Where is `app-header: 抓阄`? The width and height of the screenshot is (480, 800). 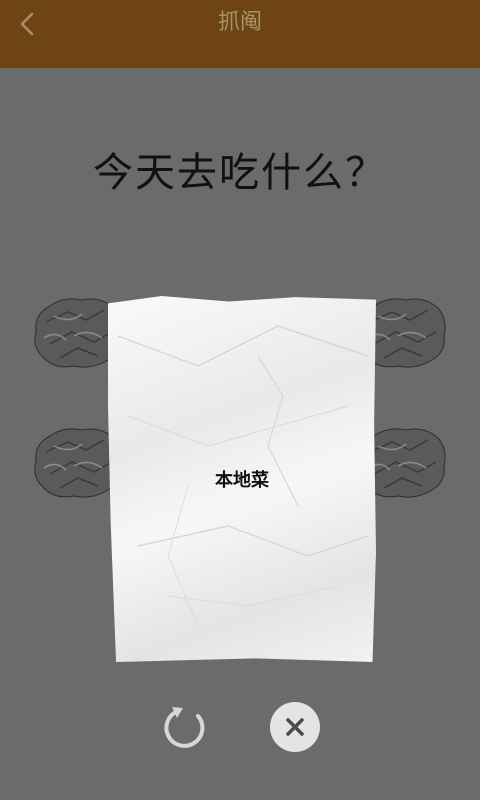
app-header: 抓阄 is located at coordinates (240, 34).